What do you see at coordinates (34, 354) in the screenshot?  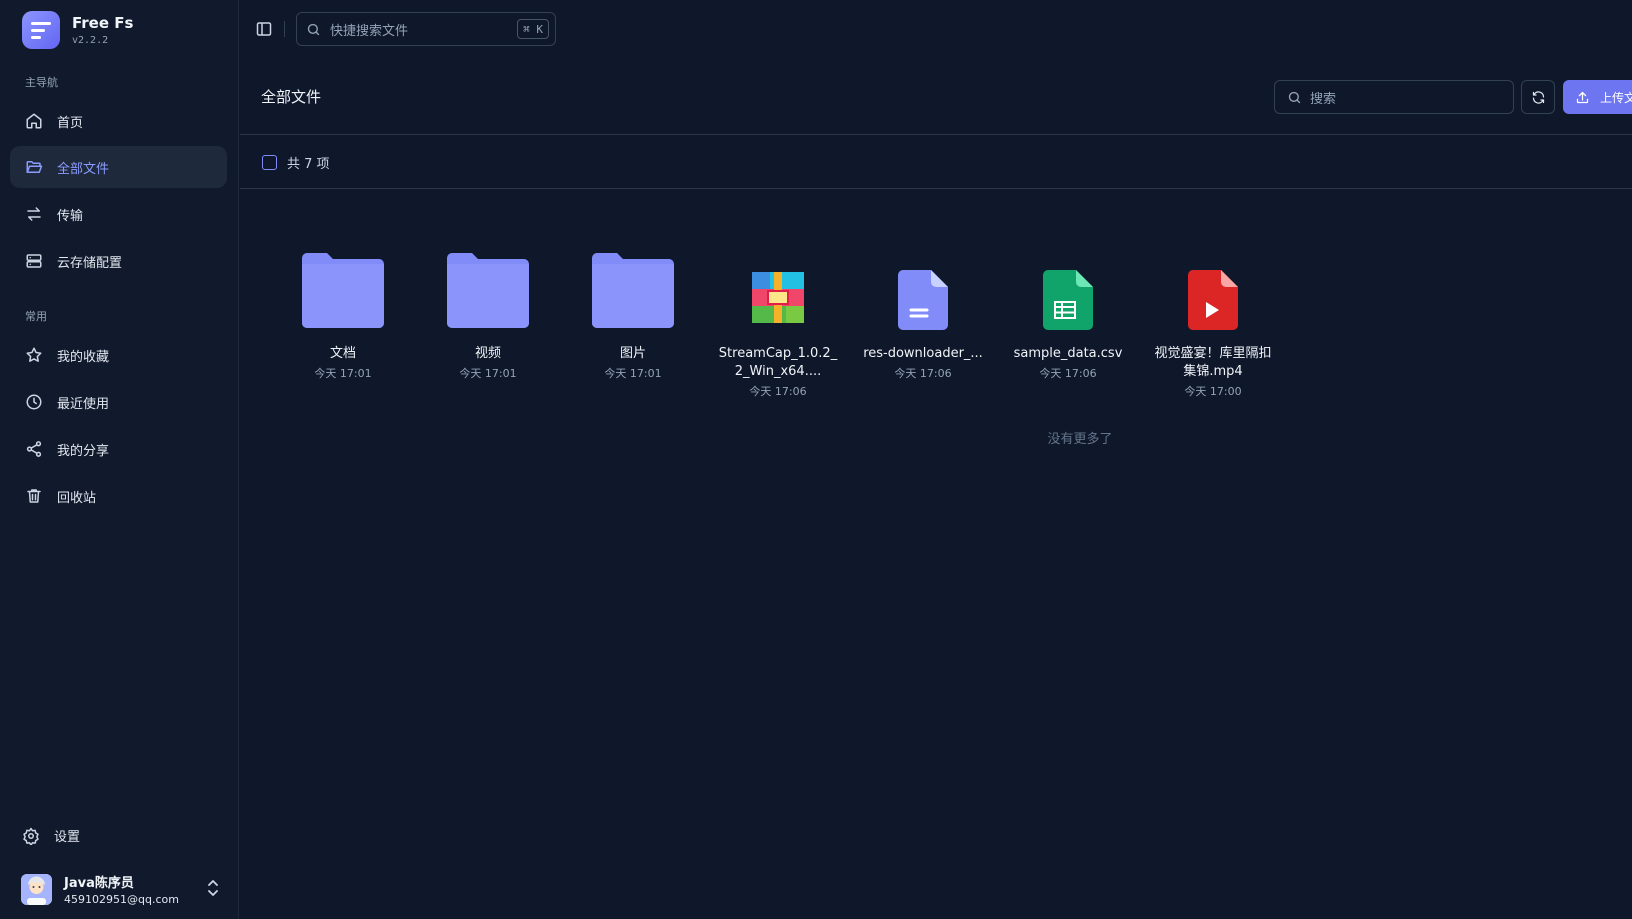 I see `star-icon` at bounding box center [34, 354].